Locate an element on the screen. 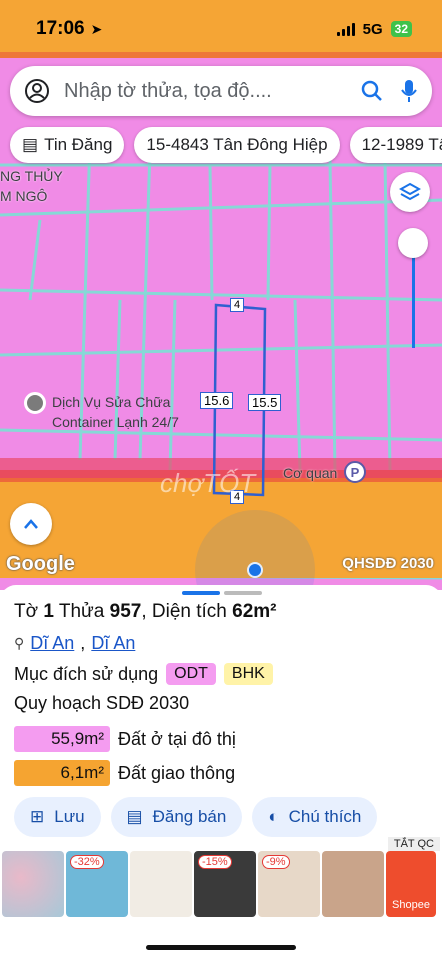 The image size is (442, 960). google-logo: Google is located at coordinates (40, 564).